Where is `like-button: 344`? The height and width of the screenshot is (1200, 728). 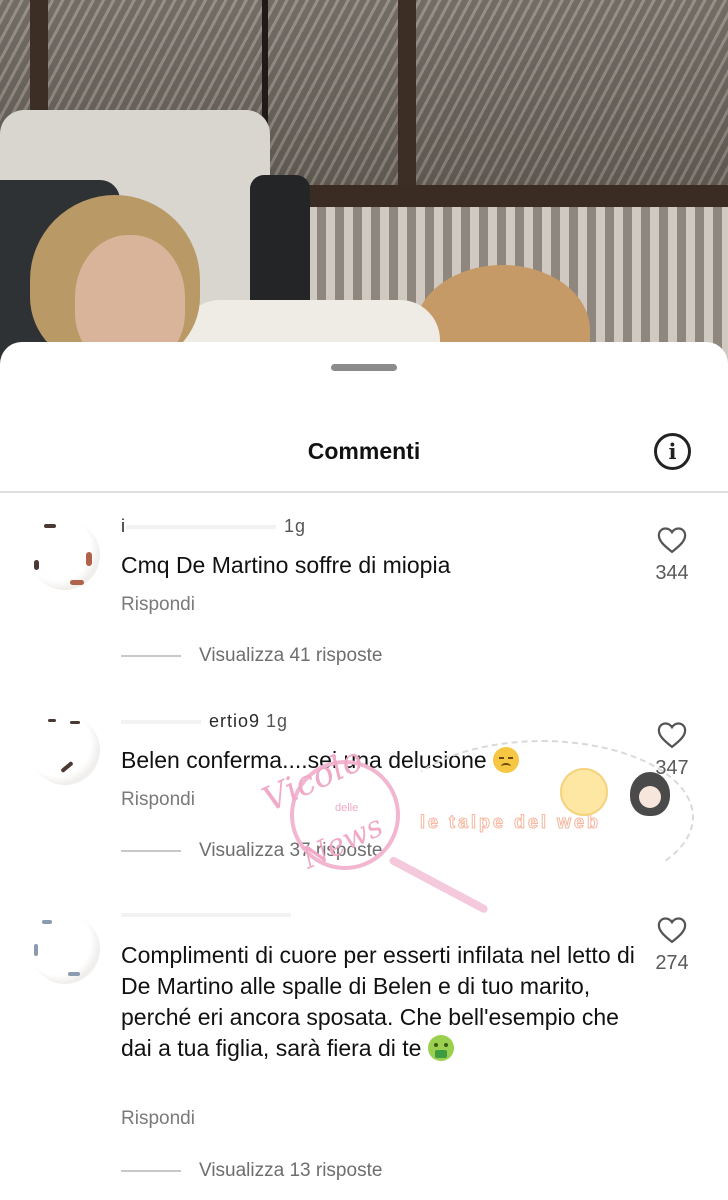 like-button: 344 is located at coordinates (672, 555).